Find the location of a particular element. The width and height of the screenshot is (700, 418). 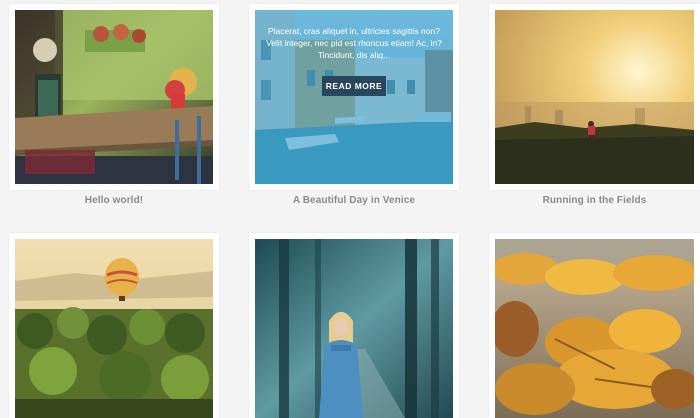

cafe-table-photo is located at coordinates (114, 97).